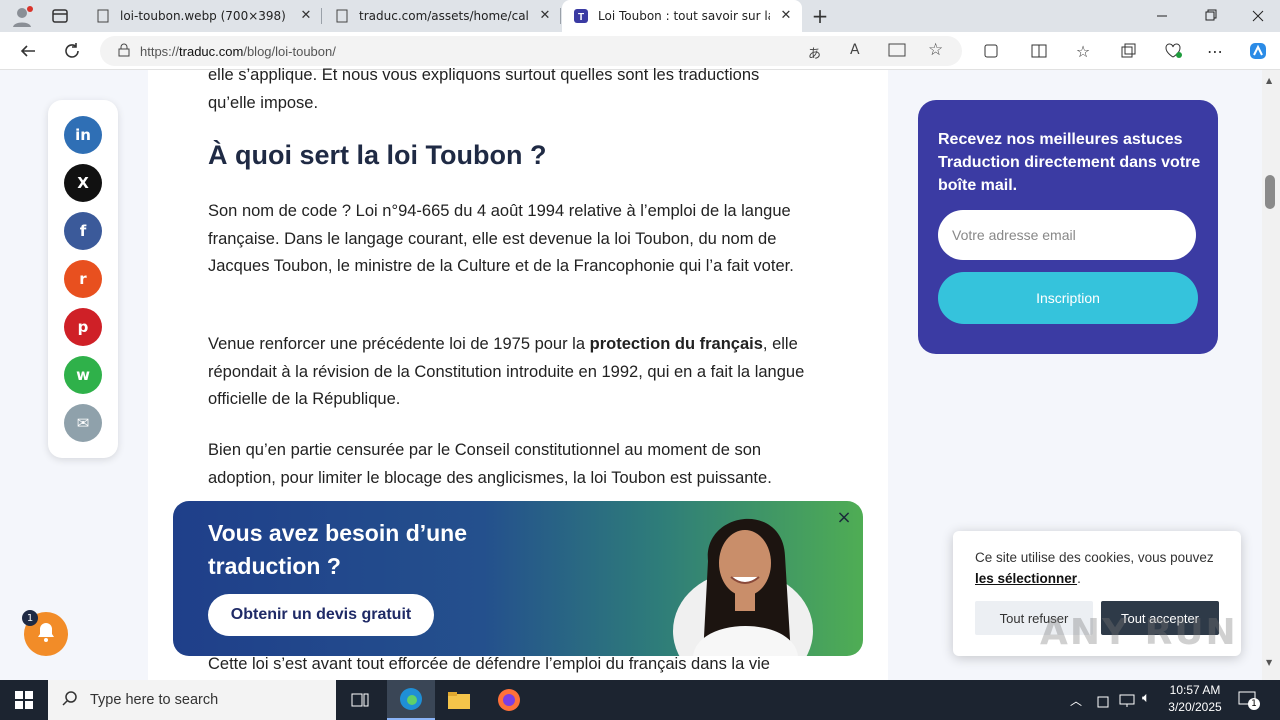 This screenshot has height=720, width=1280. Describe the element at coordinates (1173, 51) in the screenshot. I see `browser-essentials-icon` at that location.